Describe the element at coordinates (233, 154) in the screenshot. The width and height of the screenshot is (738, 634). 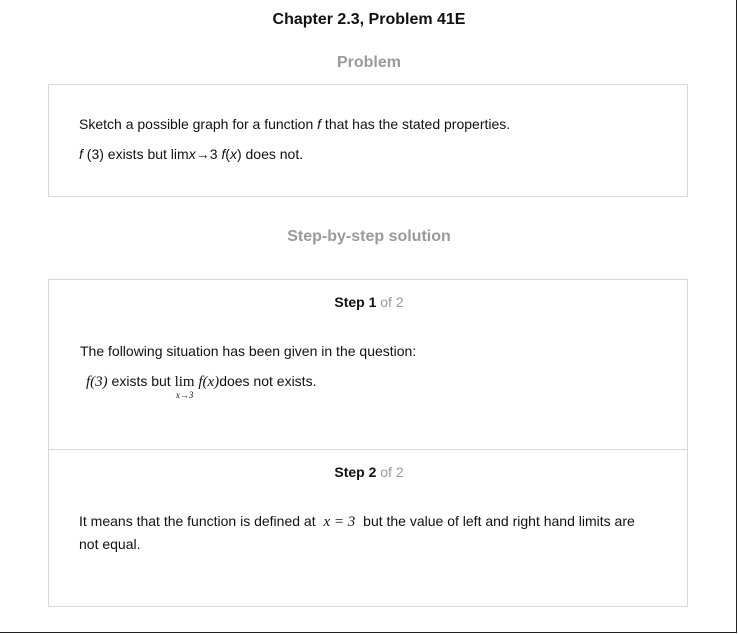
I see `cond-x2: x` at that location.